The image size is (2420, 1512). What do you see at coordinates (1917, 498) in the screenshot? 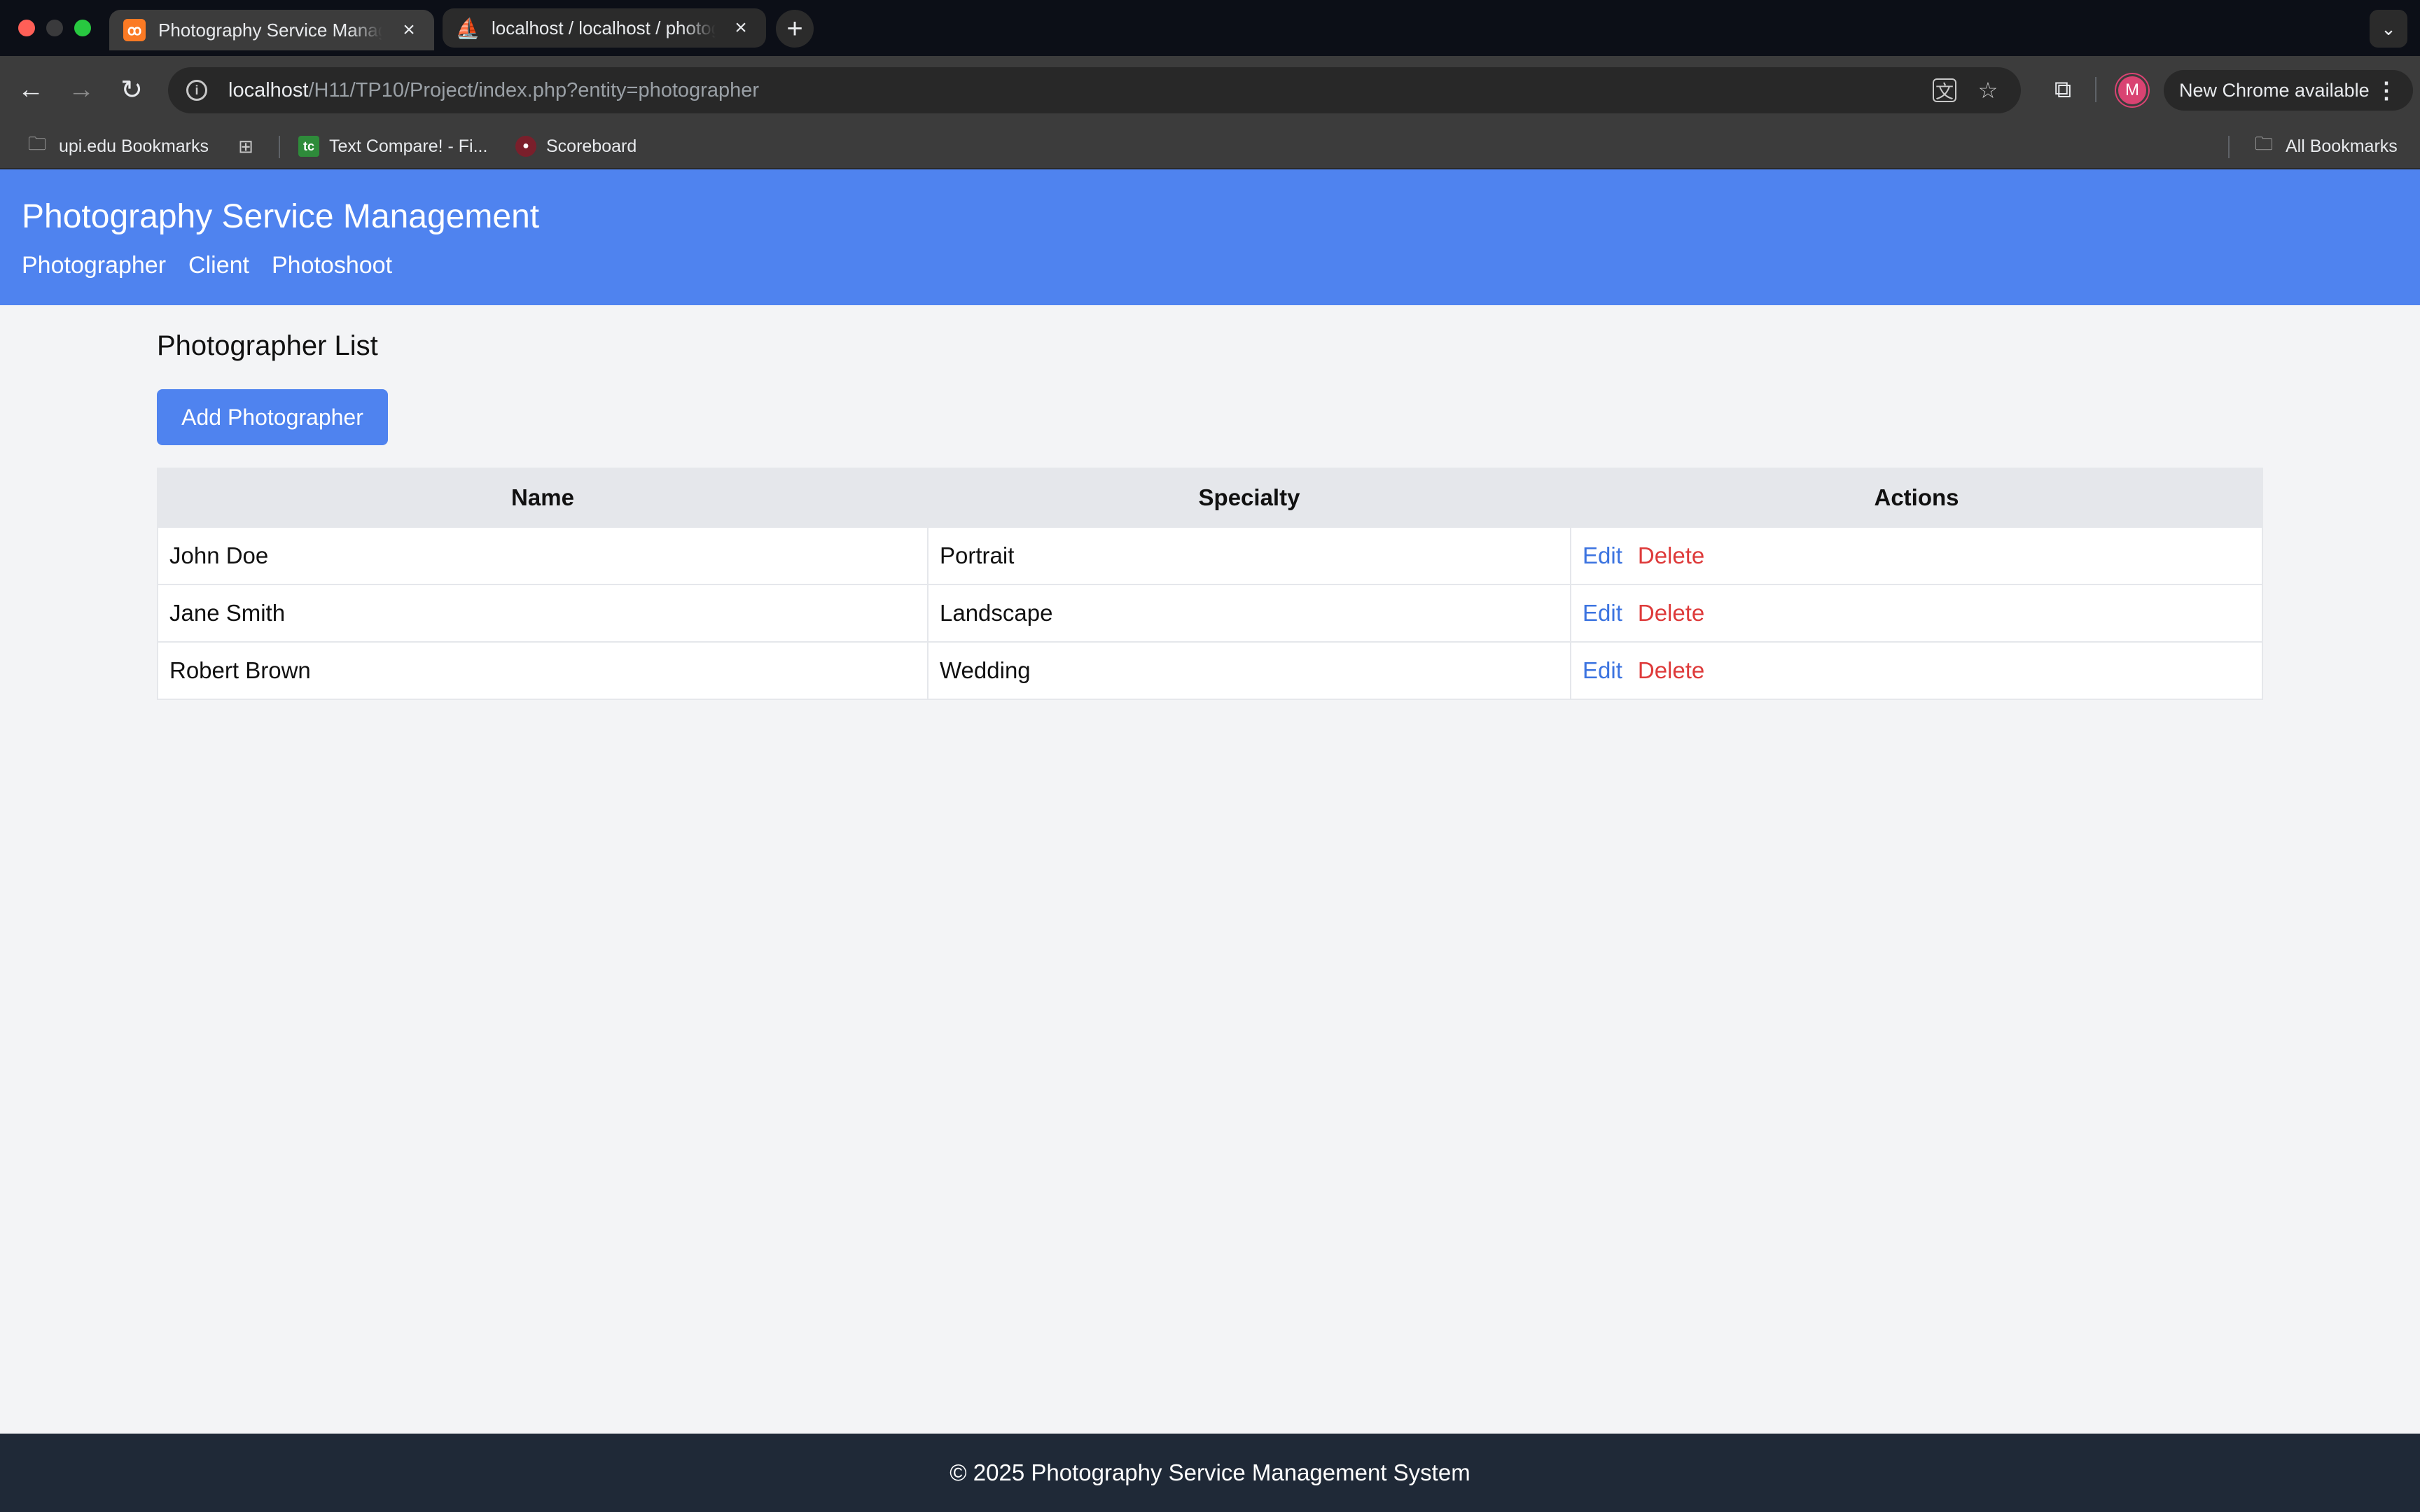
I see `column-header-actions: Actions` at bounding box center [1917, 498].